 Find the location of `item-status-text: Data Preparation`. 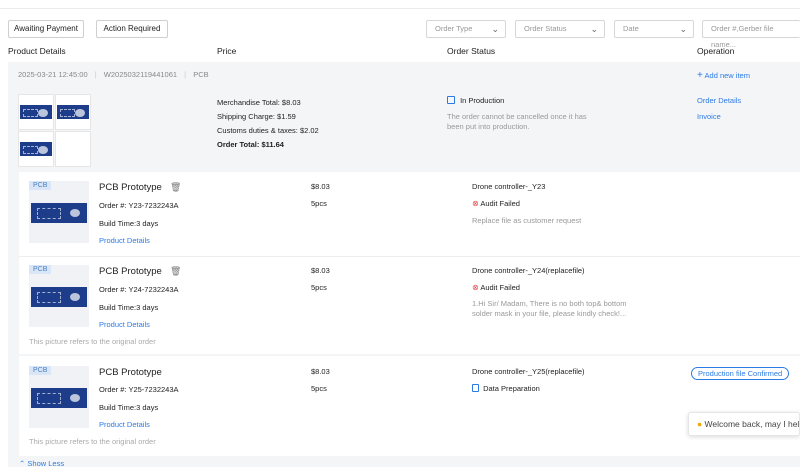

item-status-text: Data Preparation is located at coordinates (511, 388).